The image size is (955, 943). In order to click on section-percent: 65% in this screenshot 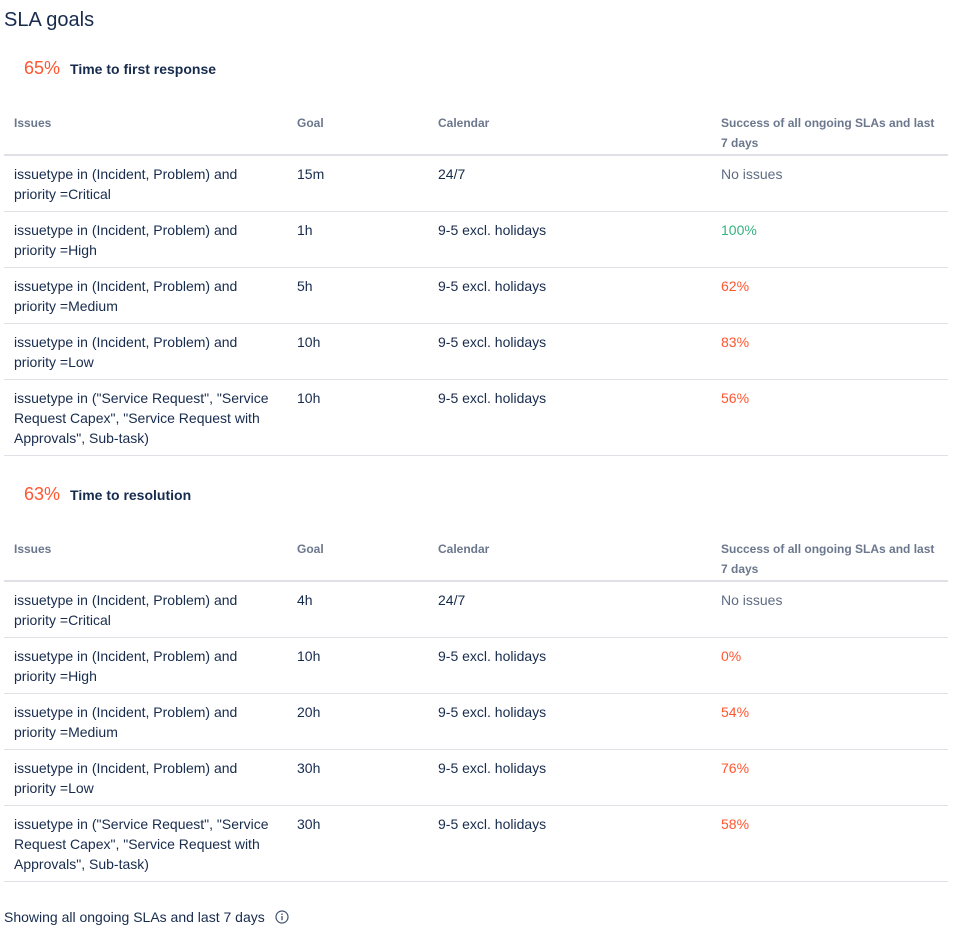, I will do `click(42, 68)`.